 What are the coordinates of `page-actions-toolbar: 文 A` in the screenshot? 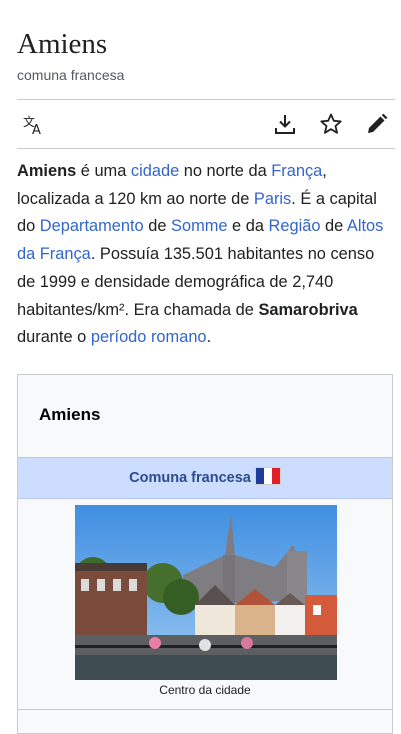 It's located at (206, 124).